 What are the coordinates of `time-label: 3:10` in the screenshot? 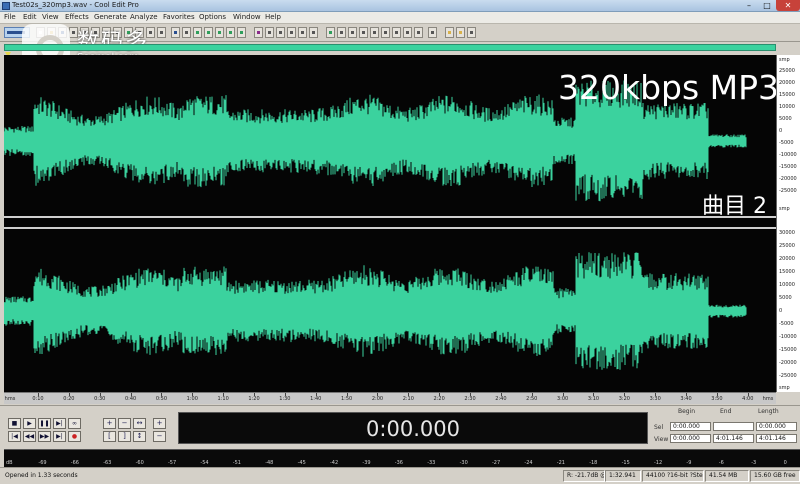 It's located at (593, 399).